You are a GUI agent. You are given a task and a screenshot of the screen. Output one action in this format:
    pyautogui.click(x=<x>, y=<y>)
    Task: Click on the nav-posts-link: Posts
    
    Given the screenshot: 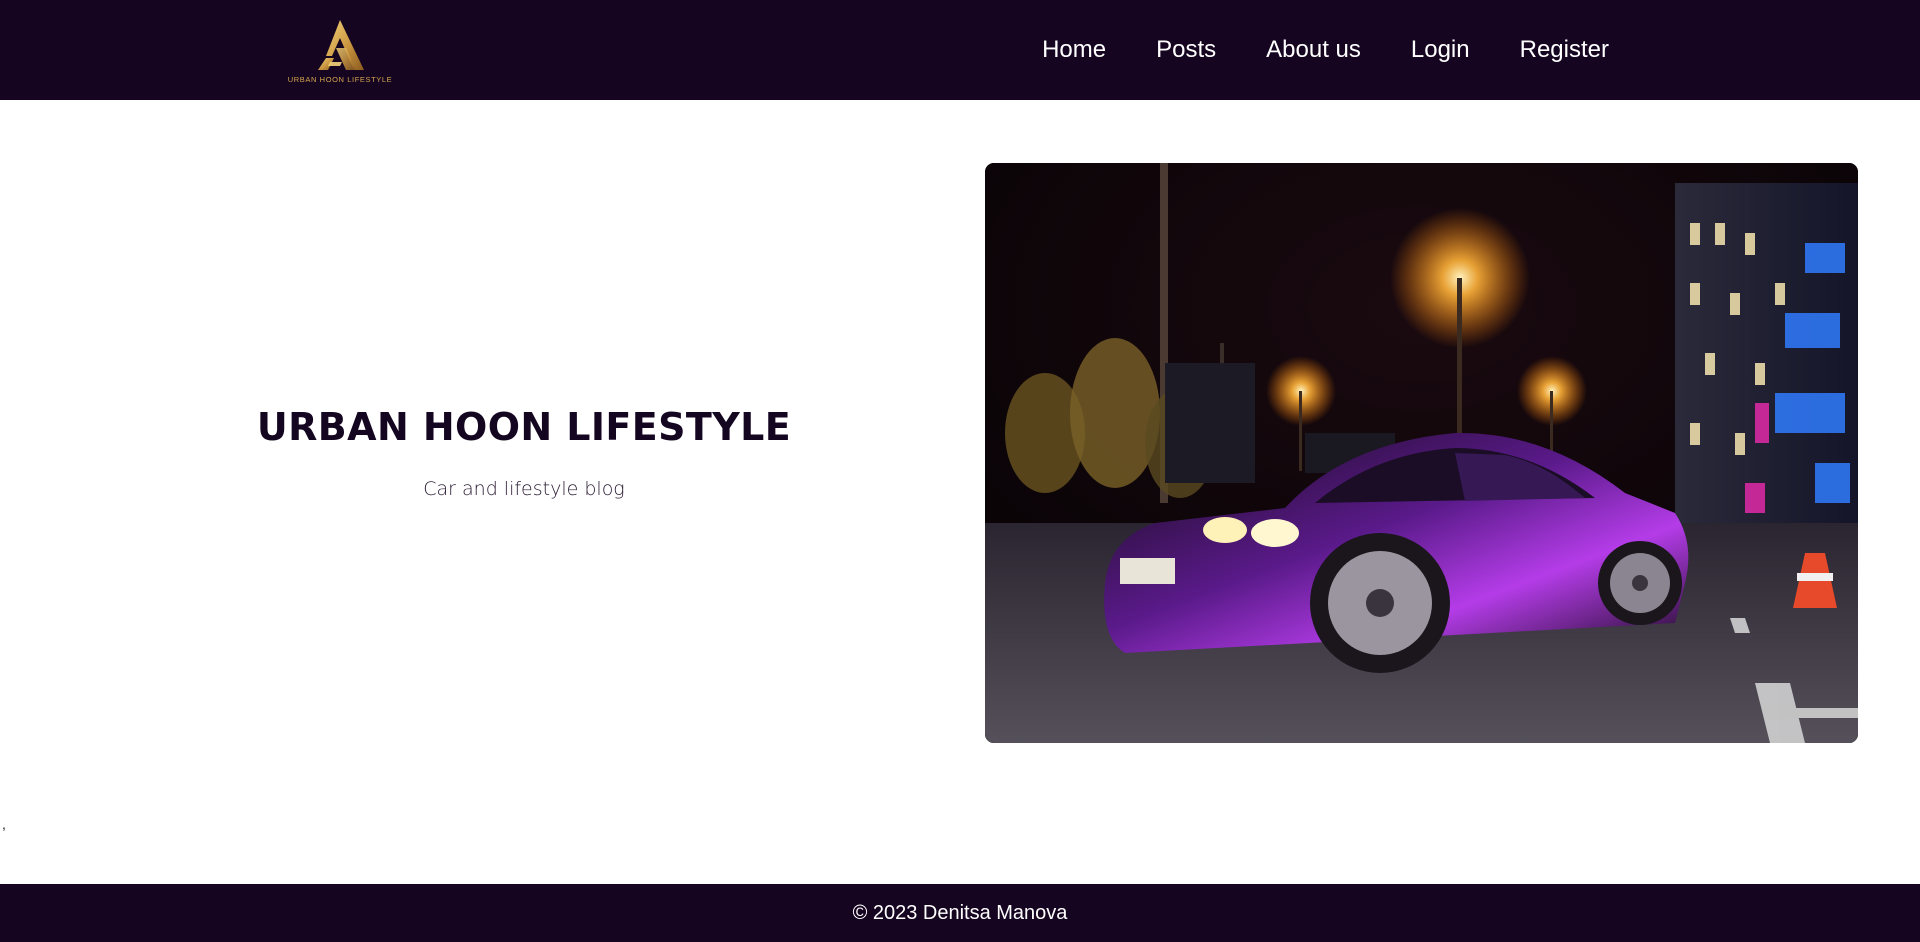 What is the action you would take?
    pyautogui.click(x=1186, y=50)
    